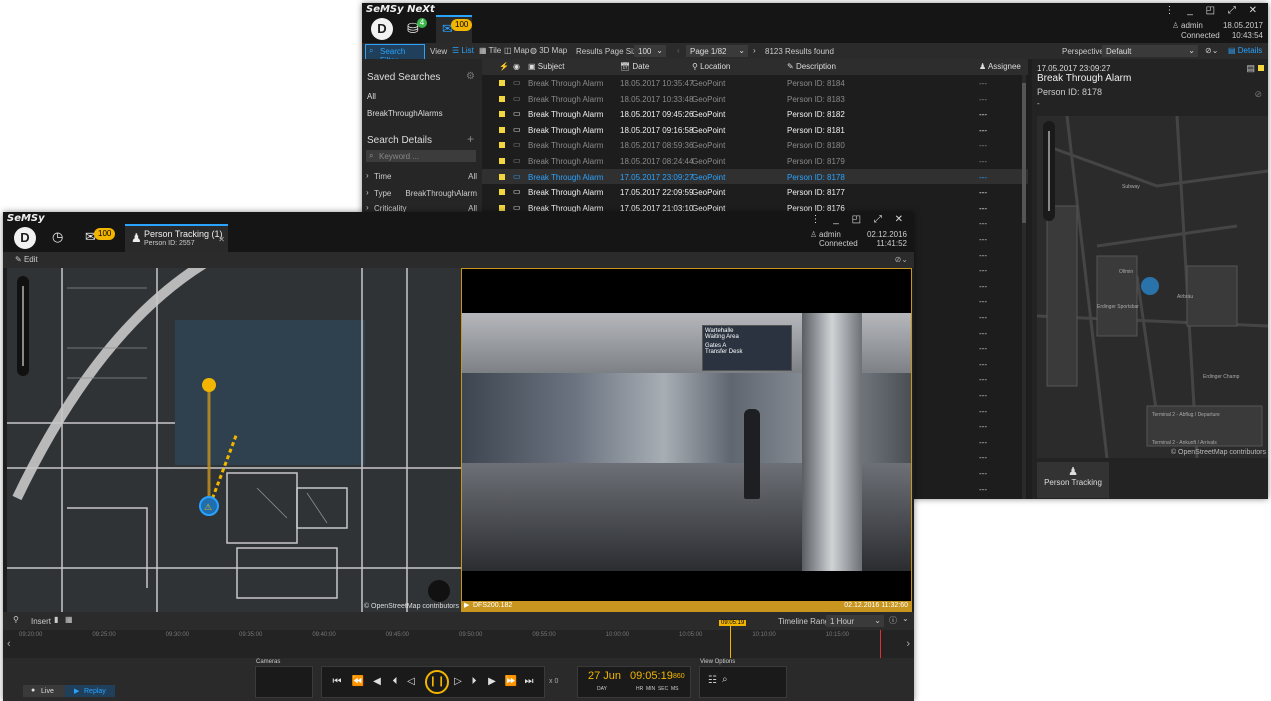 The image size is (1271, 701). I want to click on insert-label: Insert, so click(41, 621).